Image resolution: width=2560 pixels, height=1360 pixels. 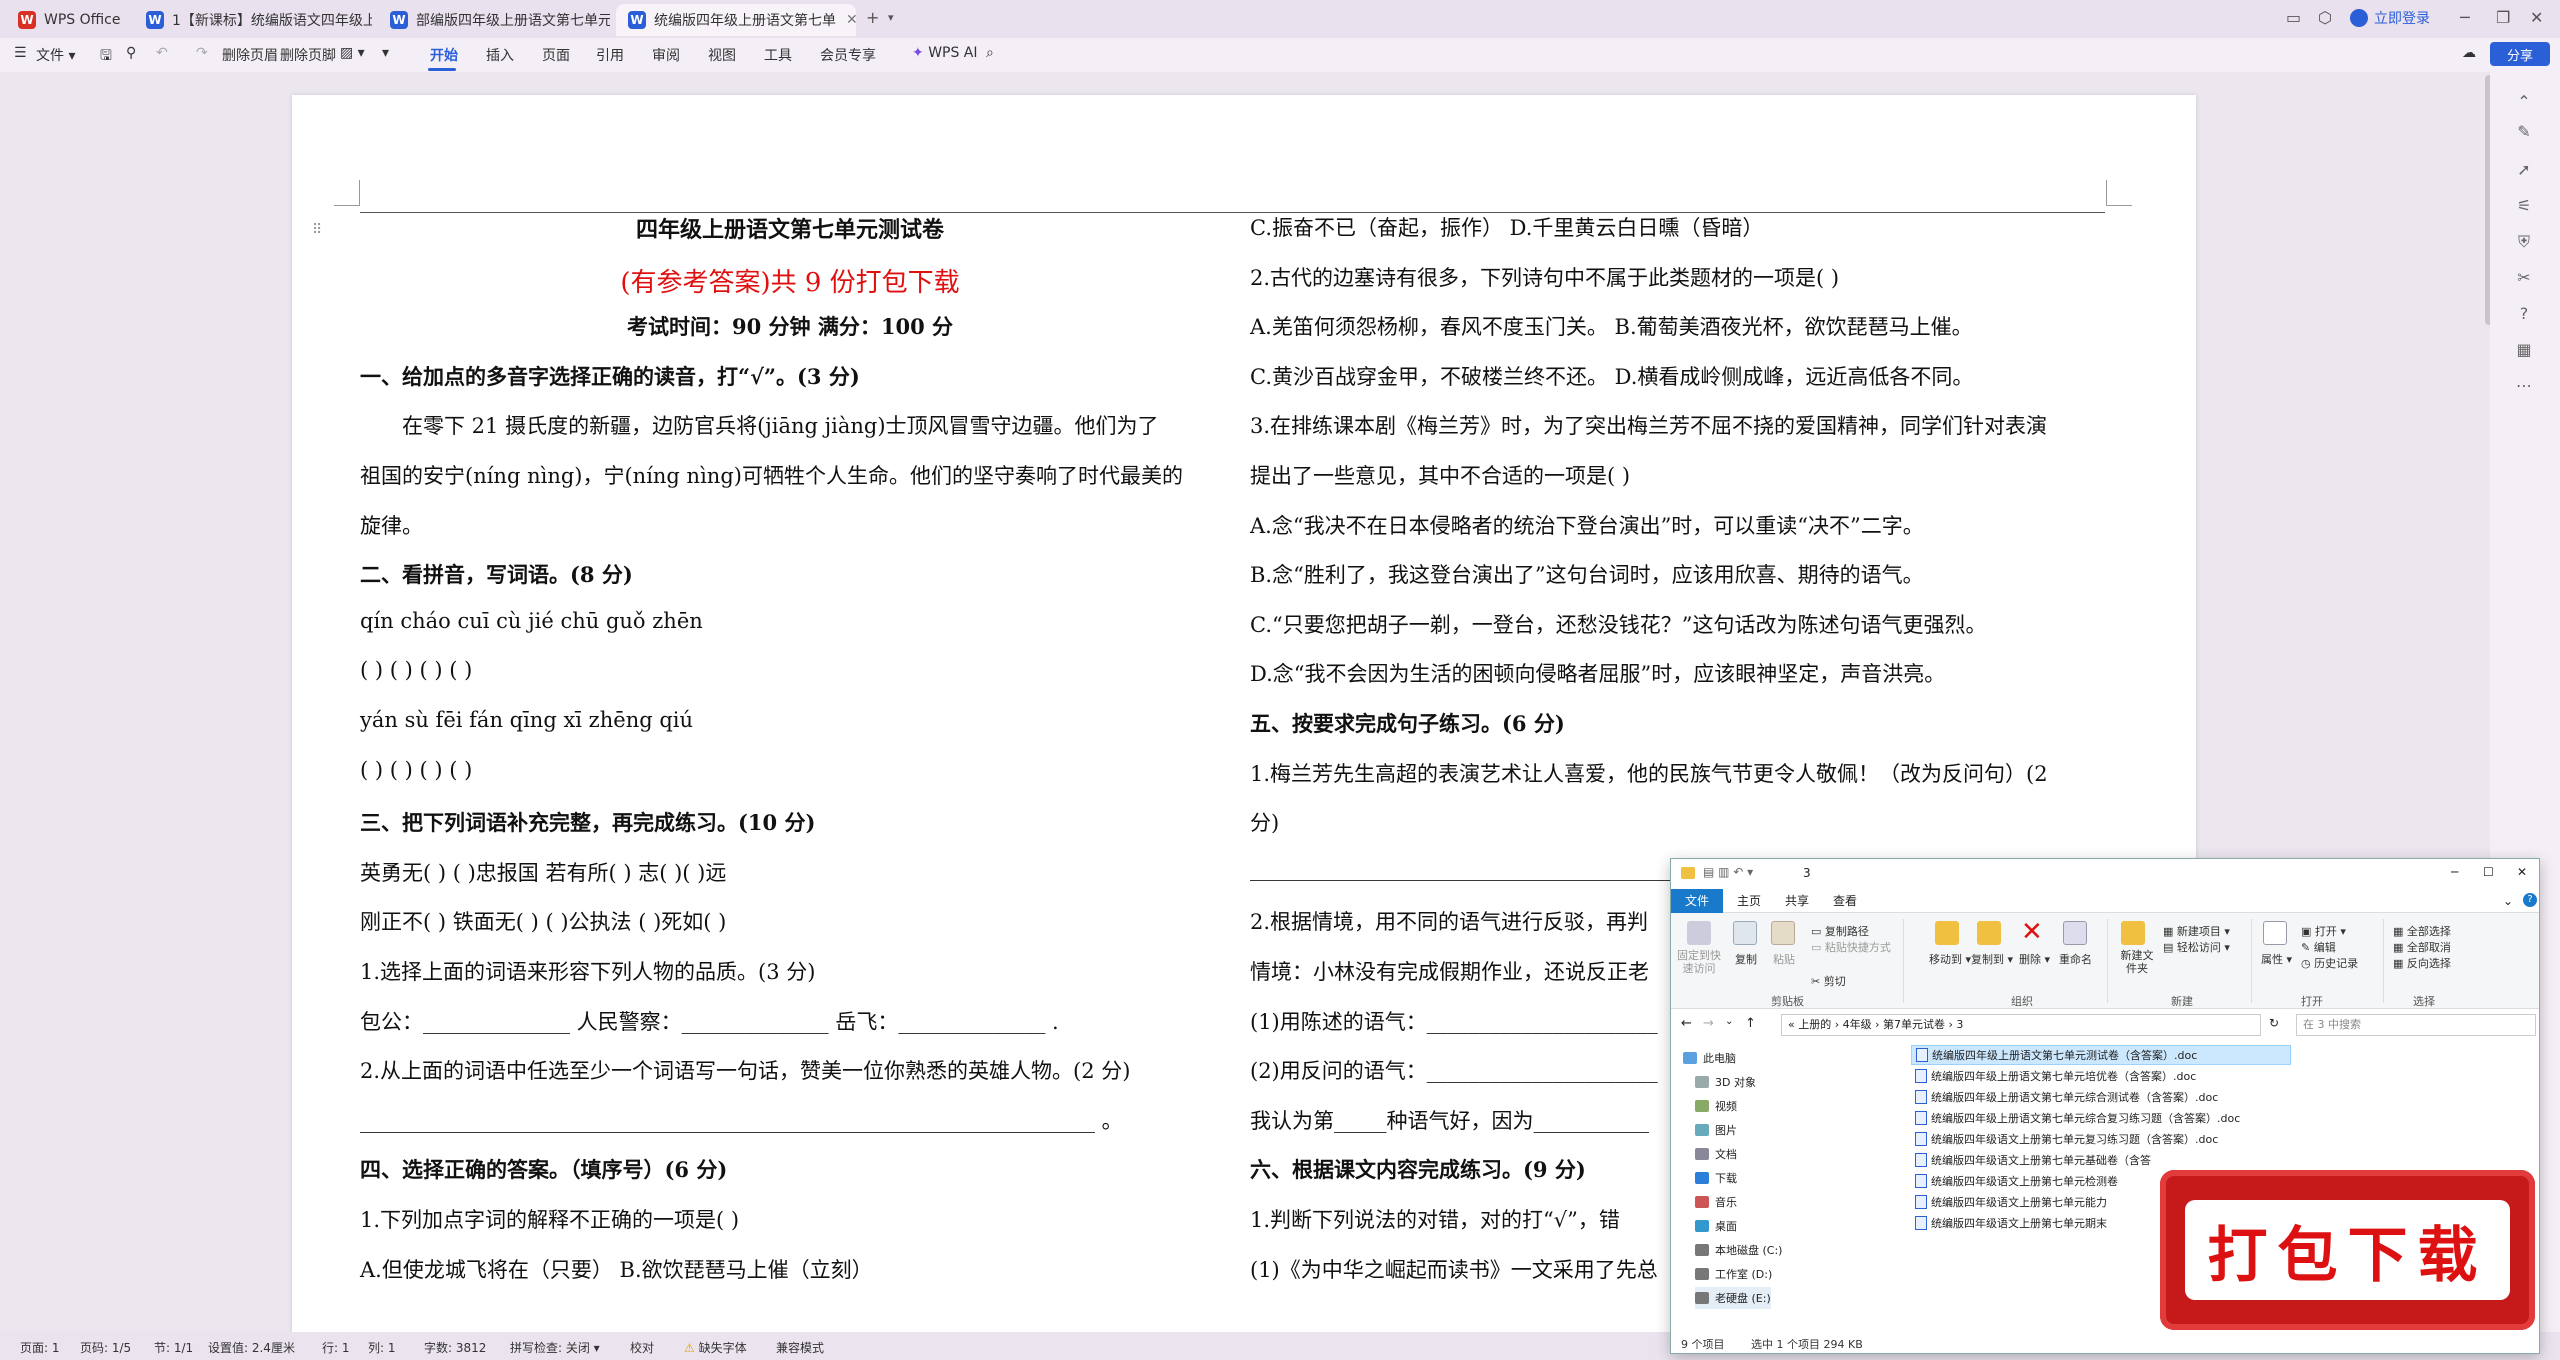 I want to click on tab-wps-office: W WPS Office, so click(x=67, y=20).